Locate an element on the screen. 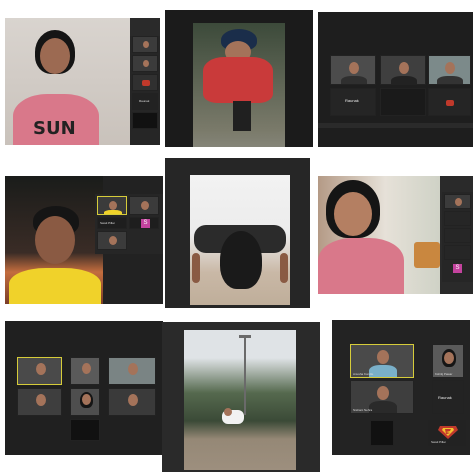 This screenshot has height=473, width=473. participants-sidebar: S is located at coordinates (457, 237).